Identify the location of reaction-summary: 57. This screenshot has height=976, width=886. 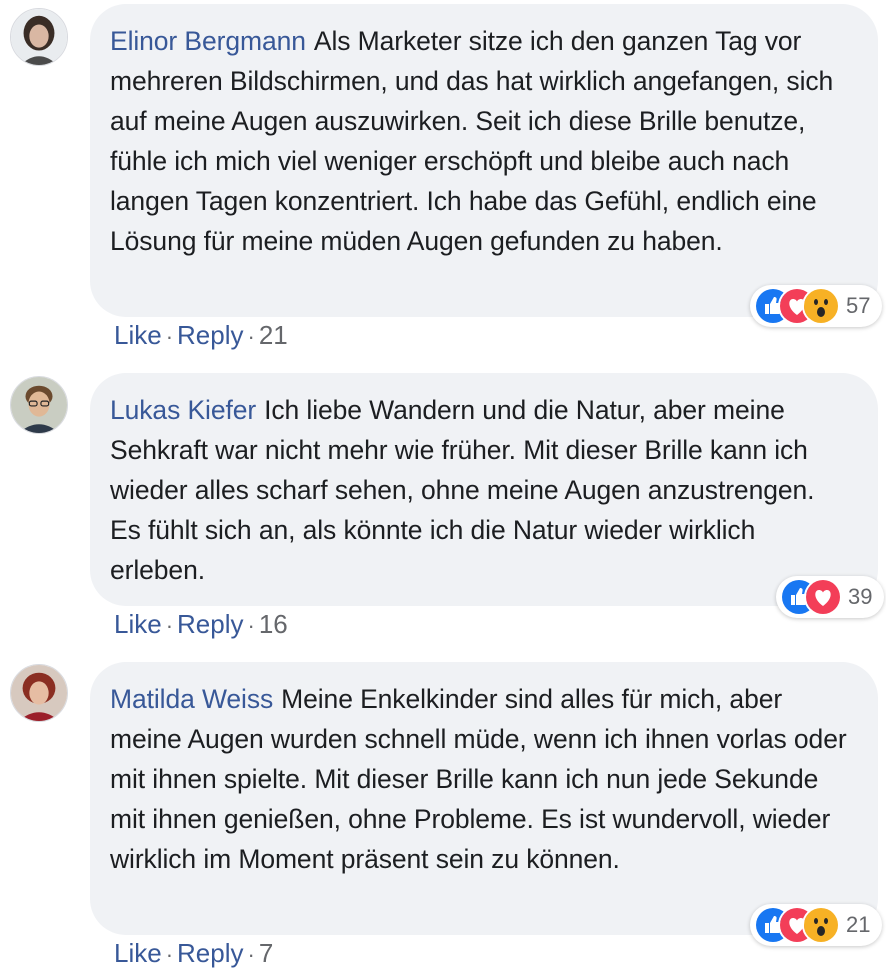
(816, 306).